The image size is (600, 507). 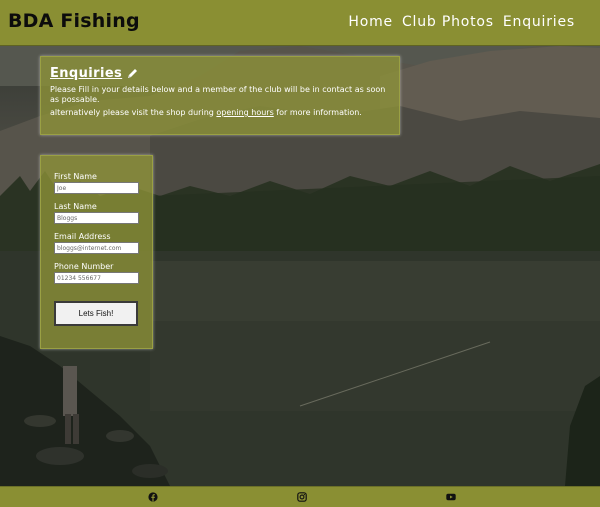 I want to click on last-name-field: Last Name, so click(x=103, y=213).